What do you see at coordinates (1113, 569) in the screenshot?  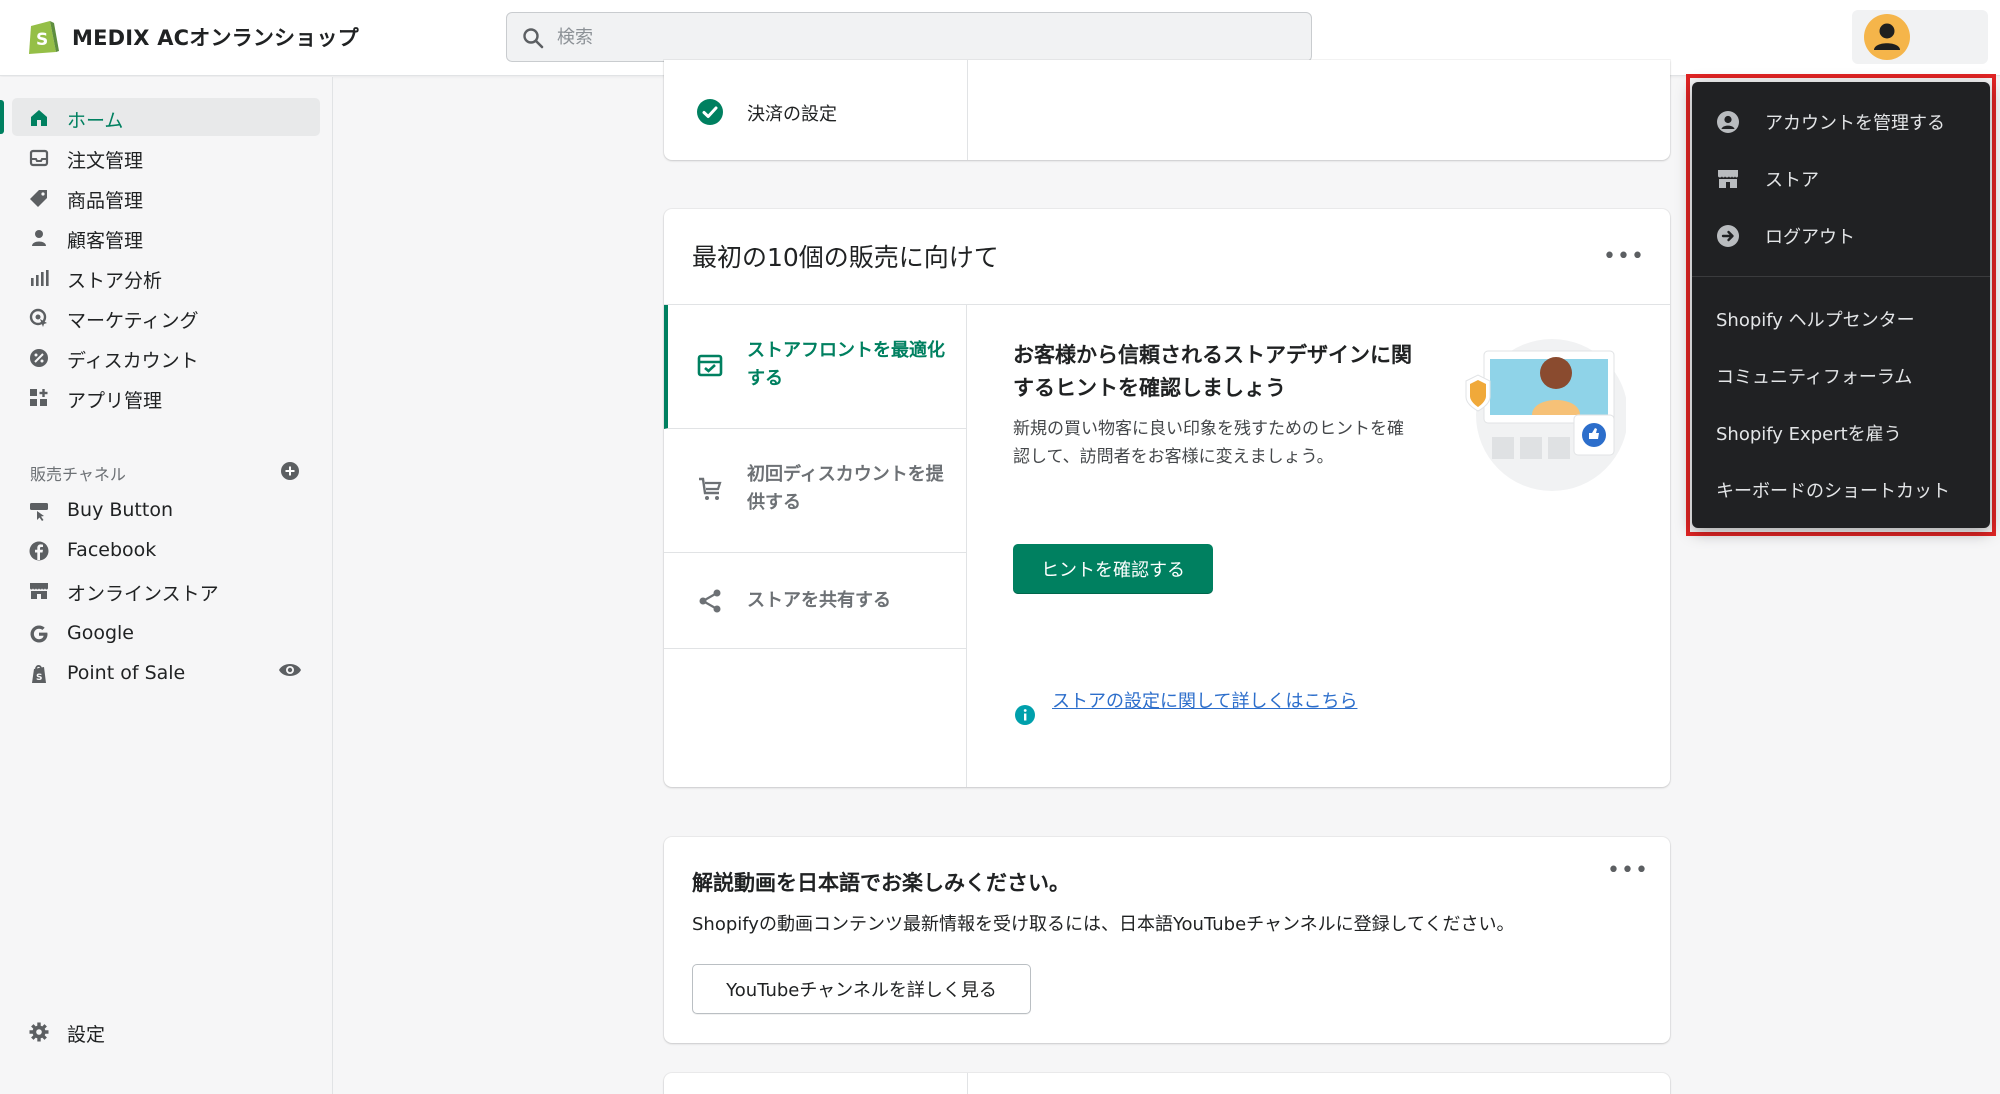 I see `view-tips-button: ヒントを確認する` at bounding box center [1113, 569].